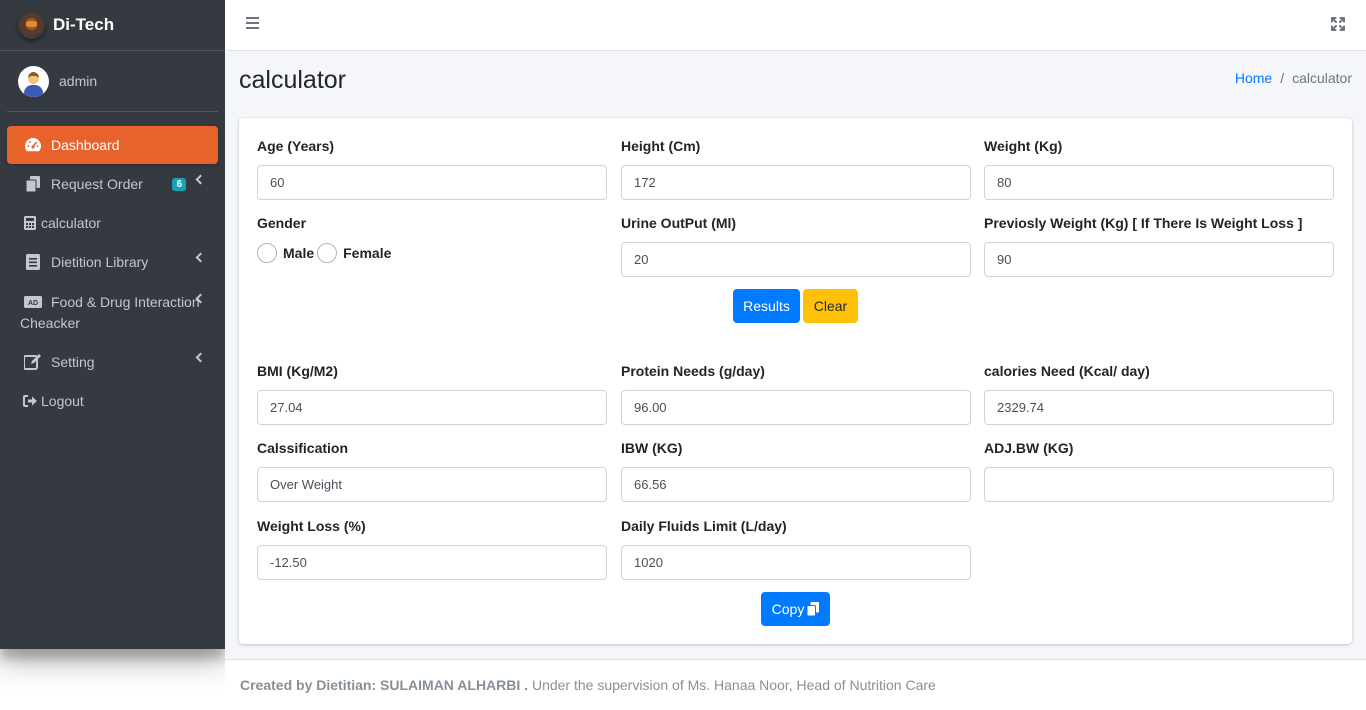 Image resolution: width=1366 pixels, height=710 pixels. I want to click on copy-button: Copy, so click(795, 609).